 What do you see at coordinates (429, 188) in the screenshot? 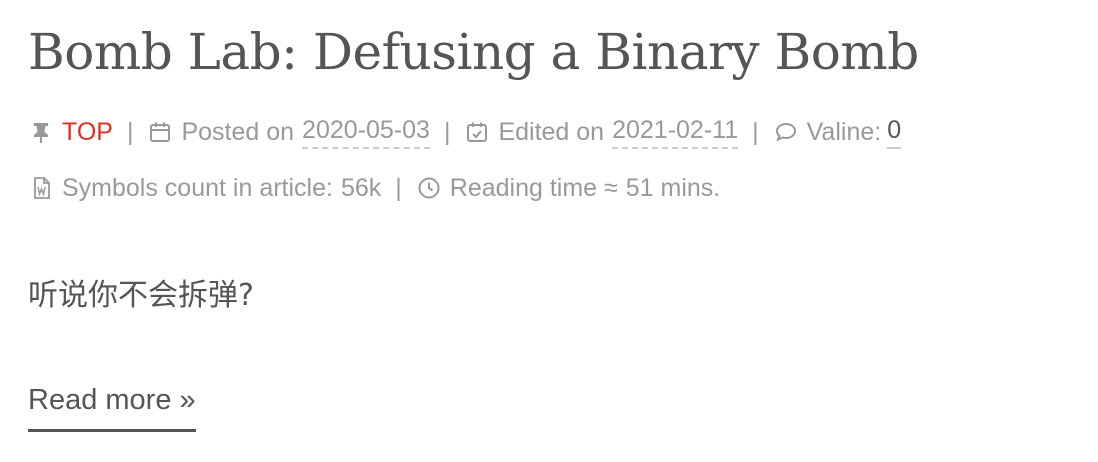
I see `clock-icon` at bounding box center [429, 188].